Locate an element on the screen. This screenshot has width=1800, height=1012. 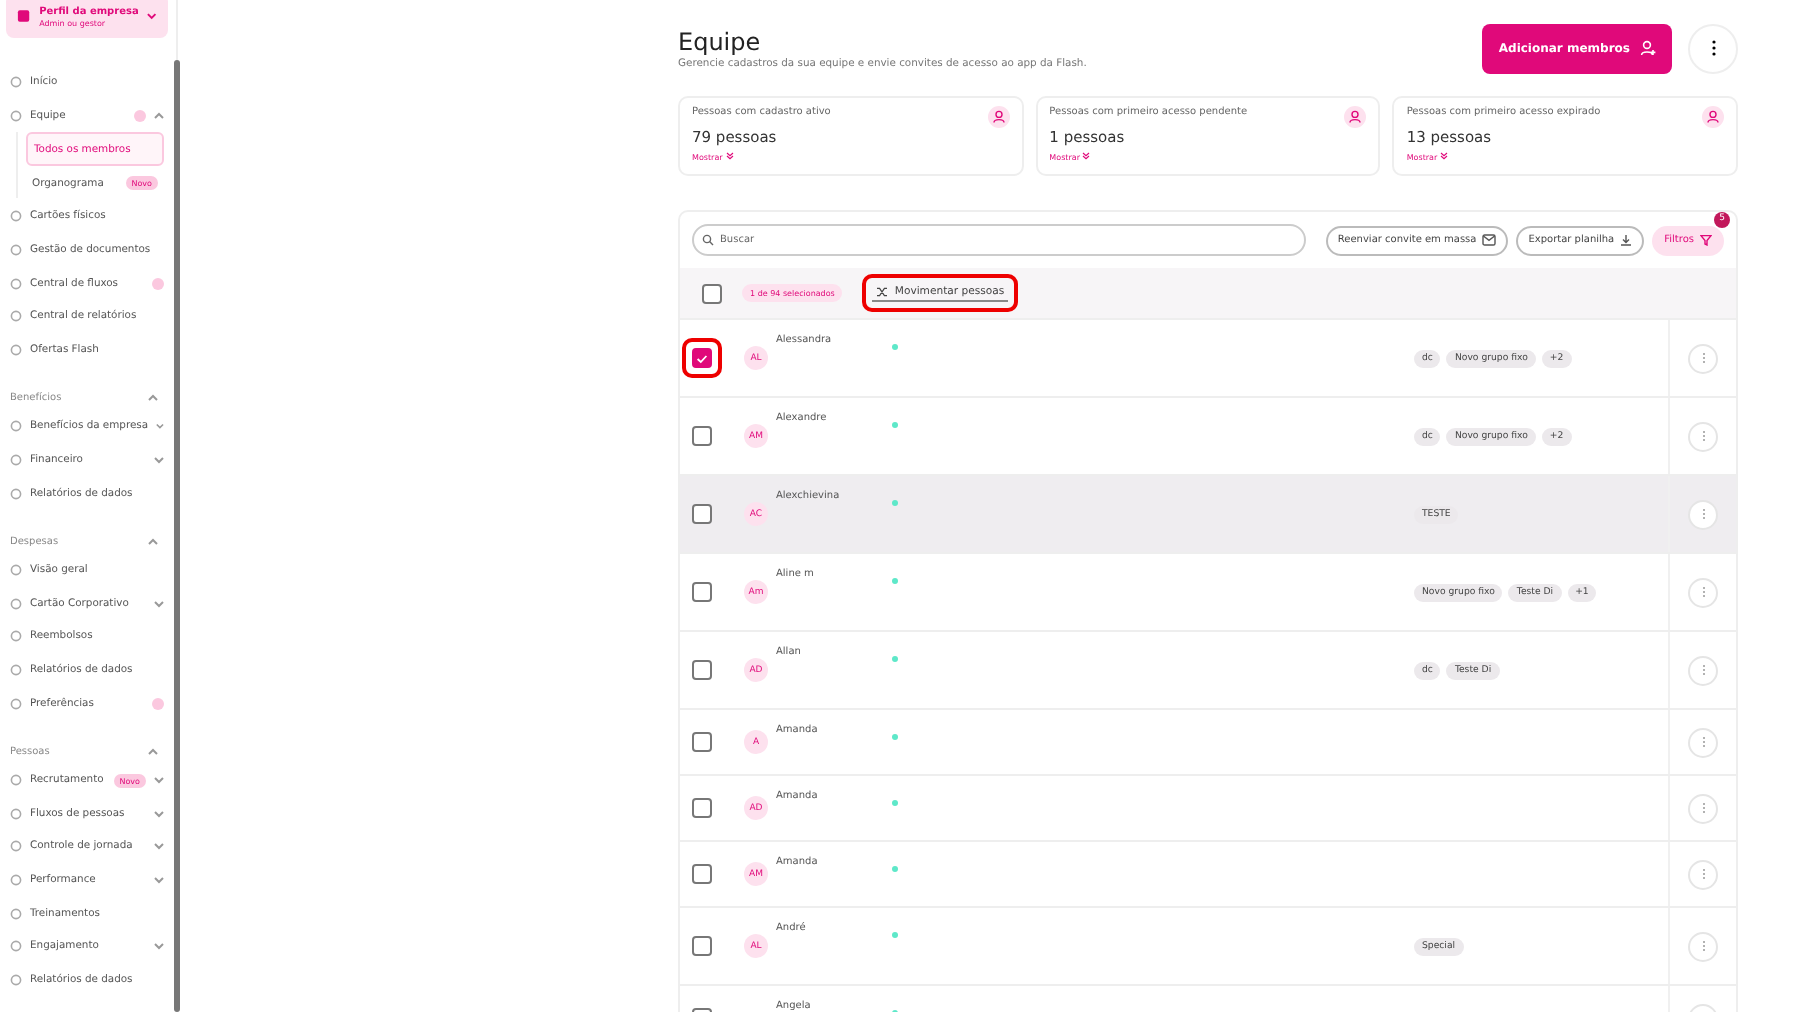
person-add-icon is located at coordinates (1648, 48).